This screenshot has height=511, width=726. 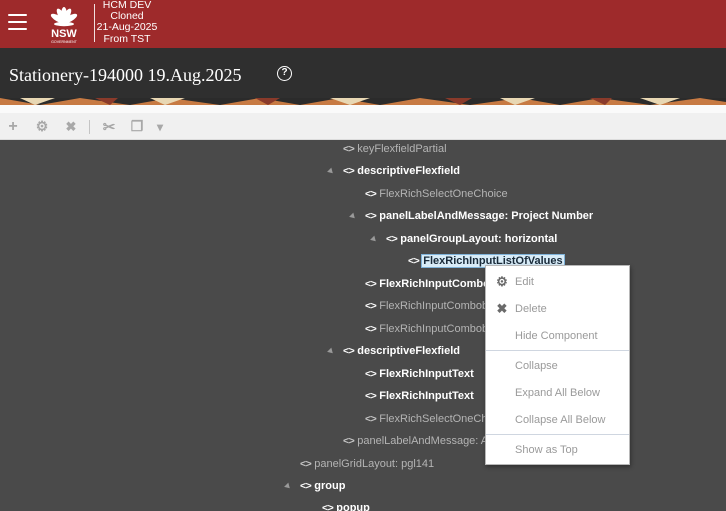 I want to click on tree-node: <> keyFlexfieldPartial, so click(x=395, y=149).